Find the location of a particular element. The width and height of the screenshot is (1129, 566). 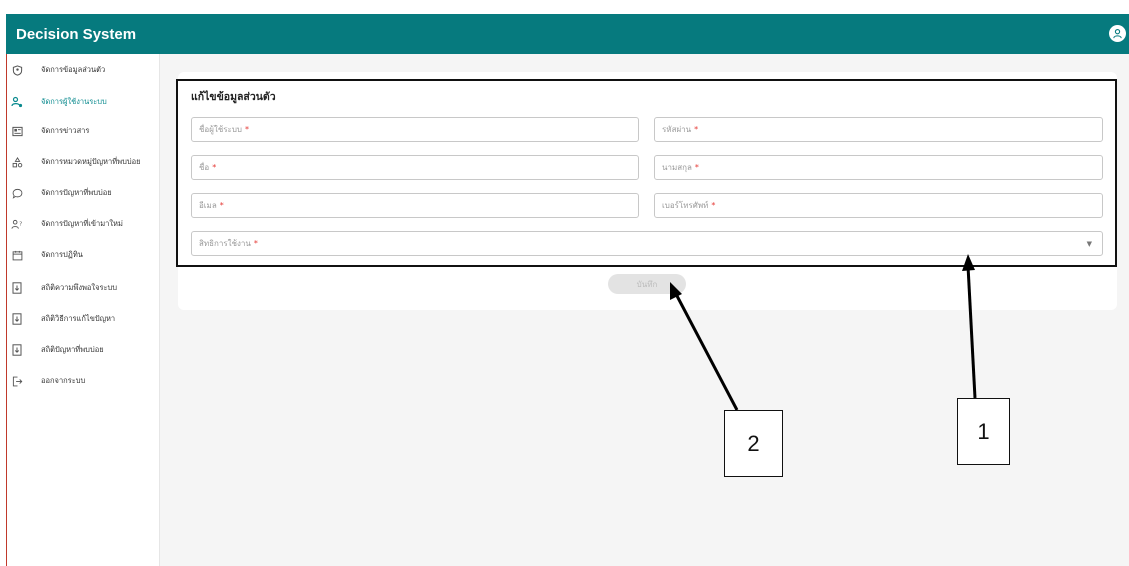

arrow-1-head is located at coordinates (968, 262).